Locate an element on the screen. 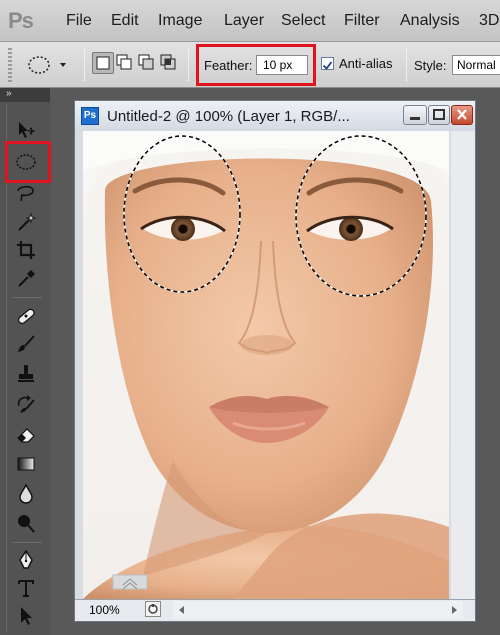  magic-wand-icon is located at coordinates (27, 221).